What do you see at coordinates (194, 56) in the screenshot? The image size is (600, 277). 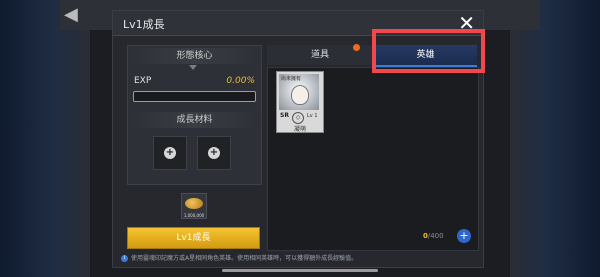 I see `core-section-label: 形態核心` at bounding box center [194, 56].